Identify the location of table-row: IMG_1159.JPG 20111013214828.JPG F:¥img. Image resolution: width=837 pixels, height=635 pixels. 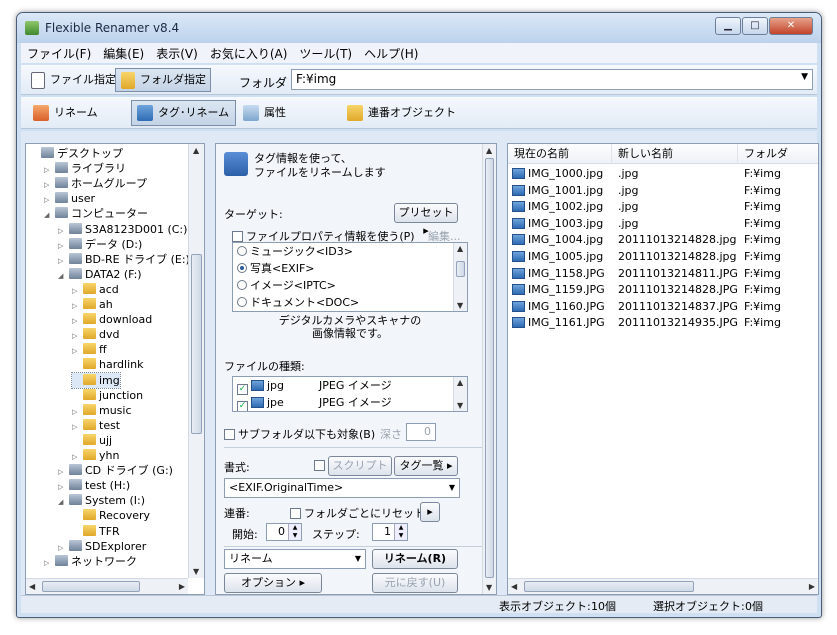
(663, 290).